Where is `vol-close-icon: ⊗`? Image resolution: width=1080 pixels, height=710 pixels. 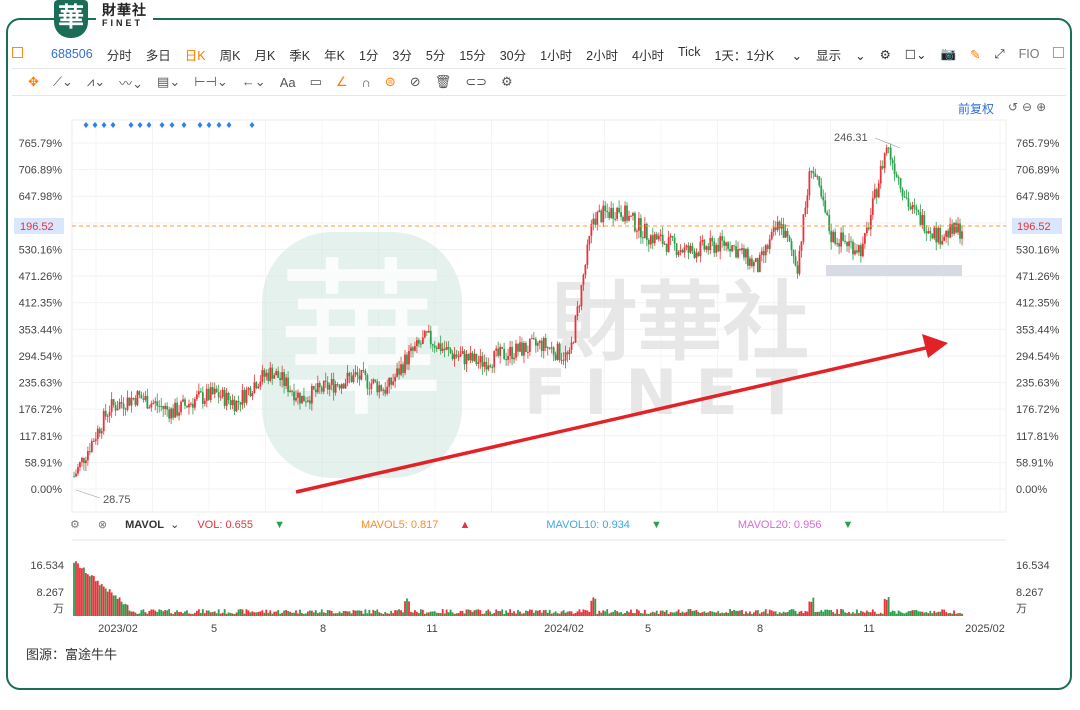
vol-close-icon: ⊗ is located at coordinates (102, 524).